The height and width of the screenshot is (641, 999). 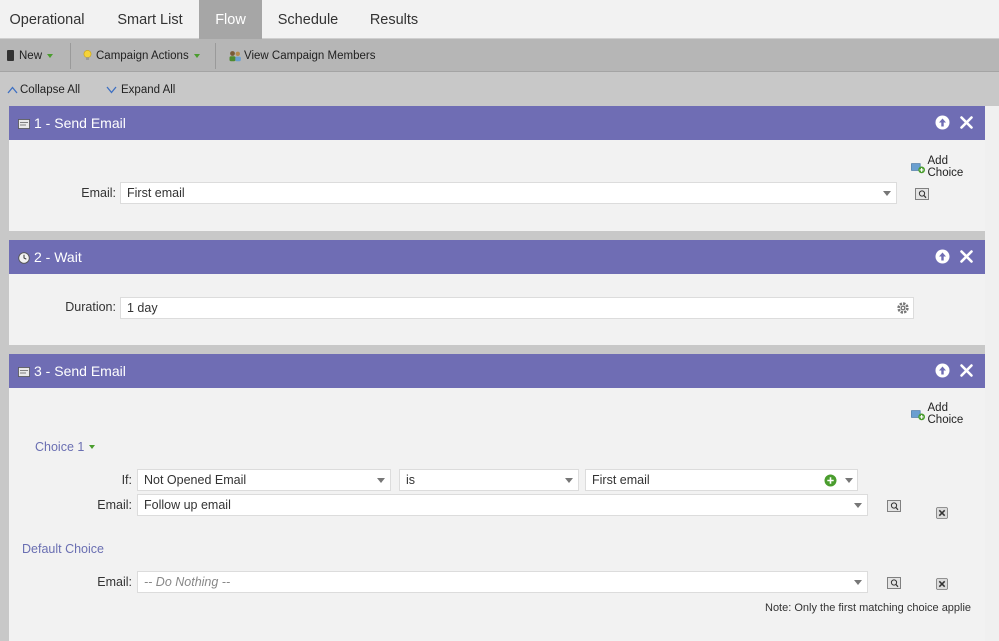 What do you see at coordinates (114, 582) in the screenshot?
I see `default-email-label: Email:` at bounding box center [114, 582].